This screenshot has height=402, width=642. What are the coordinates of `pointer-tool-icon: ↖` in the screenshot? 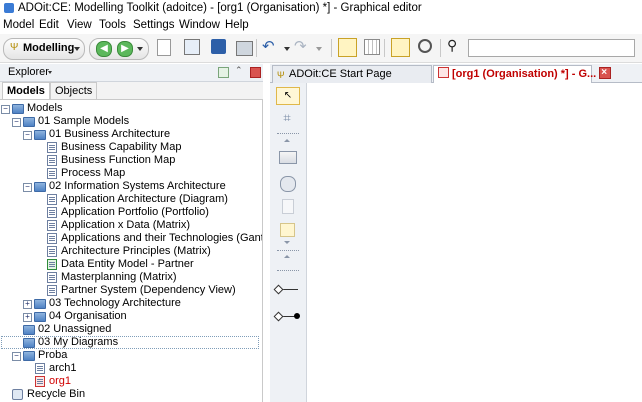 It's located at (288, 96).